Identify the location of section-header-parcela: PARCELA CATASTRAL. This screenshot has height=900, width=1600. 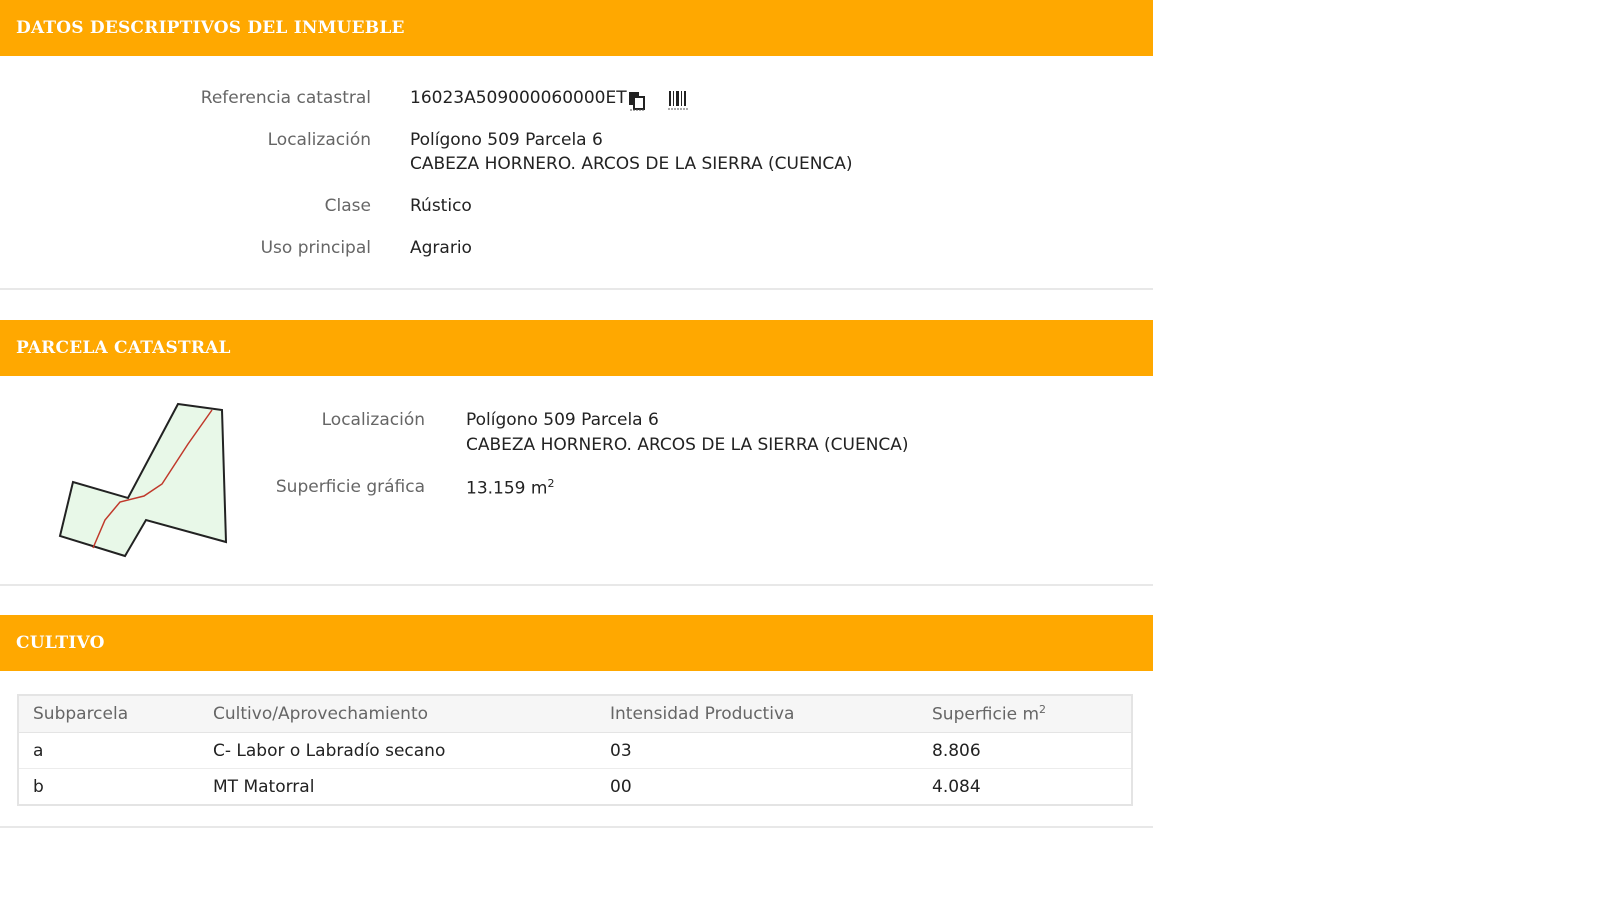
(576, 348).